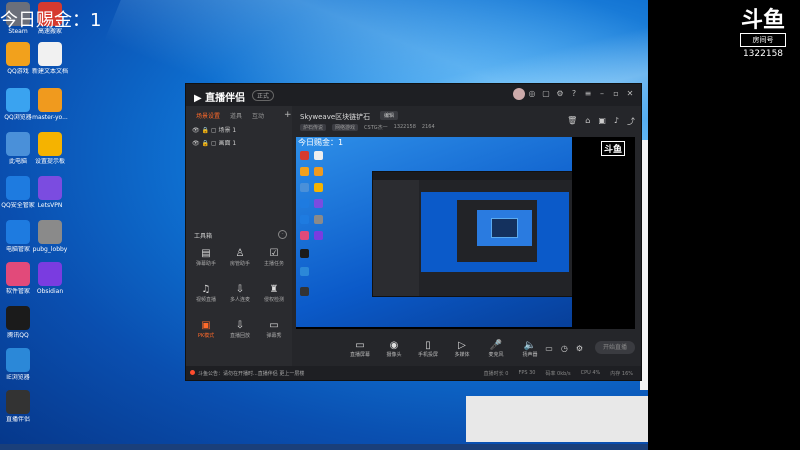 This screenshot has height=450, width=800. Describe the element at coordinates (413, 95) in the screenshot. I see `title-bar: ▶ 直播伴侣 正式 ◎ ▢ ⚙ ? ≡ – ▫ ✕` at that location.